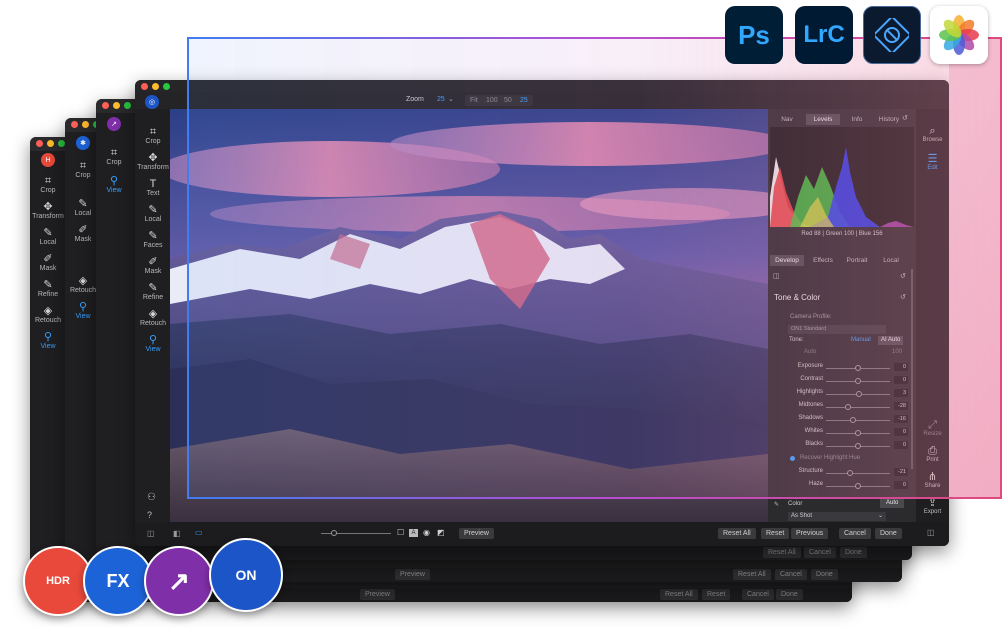 The height and width of the screenshot is (641, 1004). Describe the element at coordinates (776, 504) in the screenshot. I see `color-toggle-icon: ✎` at that location.